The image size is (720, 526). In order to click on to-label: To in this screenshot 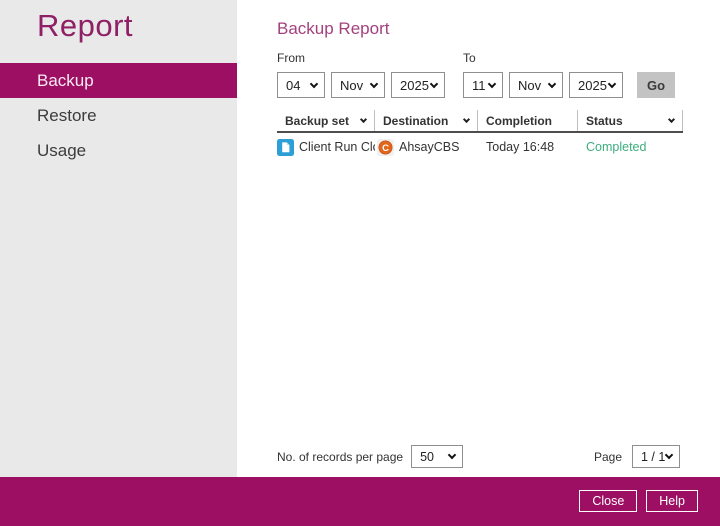, I will do `click(469, 58)`.